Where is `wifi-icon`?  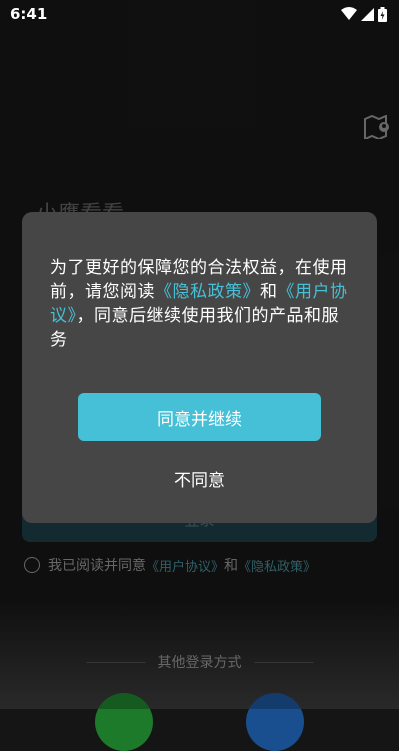 wifi-icon is located at coordinates (349, 13).